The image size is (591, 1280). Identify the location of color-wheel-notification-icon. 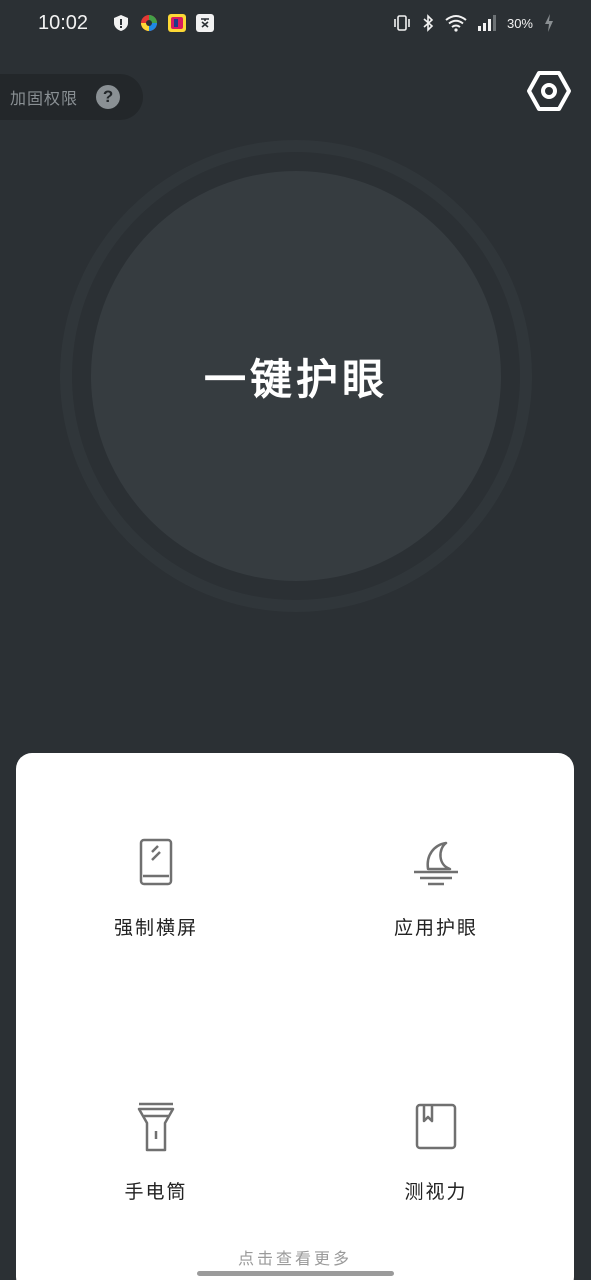
(149, 23).